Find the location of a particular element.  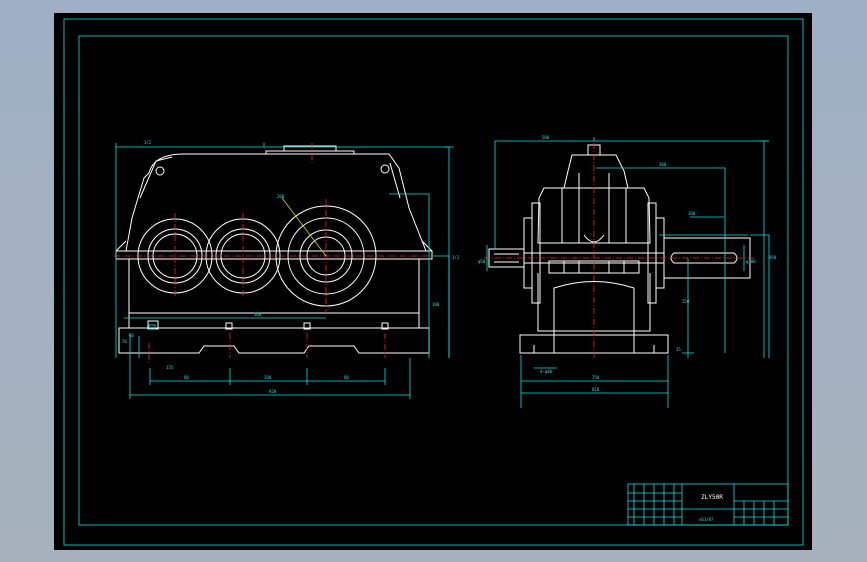

svg-text: φ100 is located at coordinates (751, 261).